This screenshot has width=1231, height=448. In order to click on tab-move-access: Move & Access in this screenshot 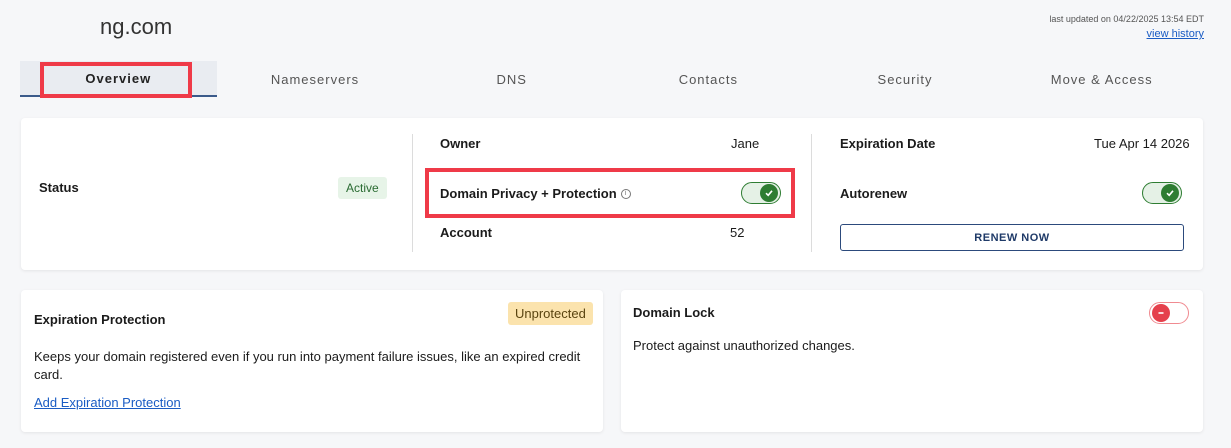, I will do `click(1101, 79)`.